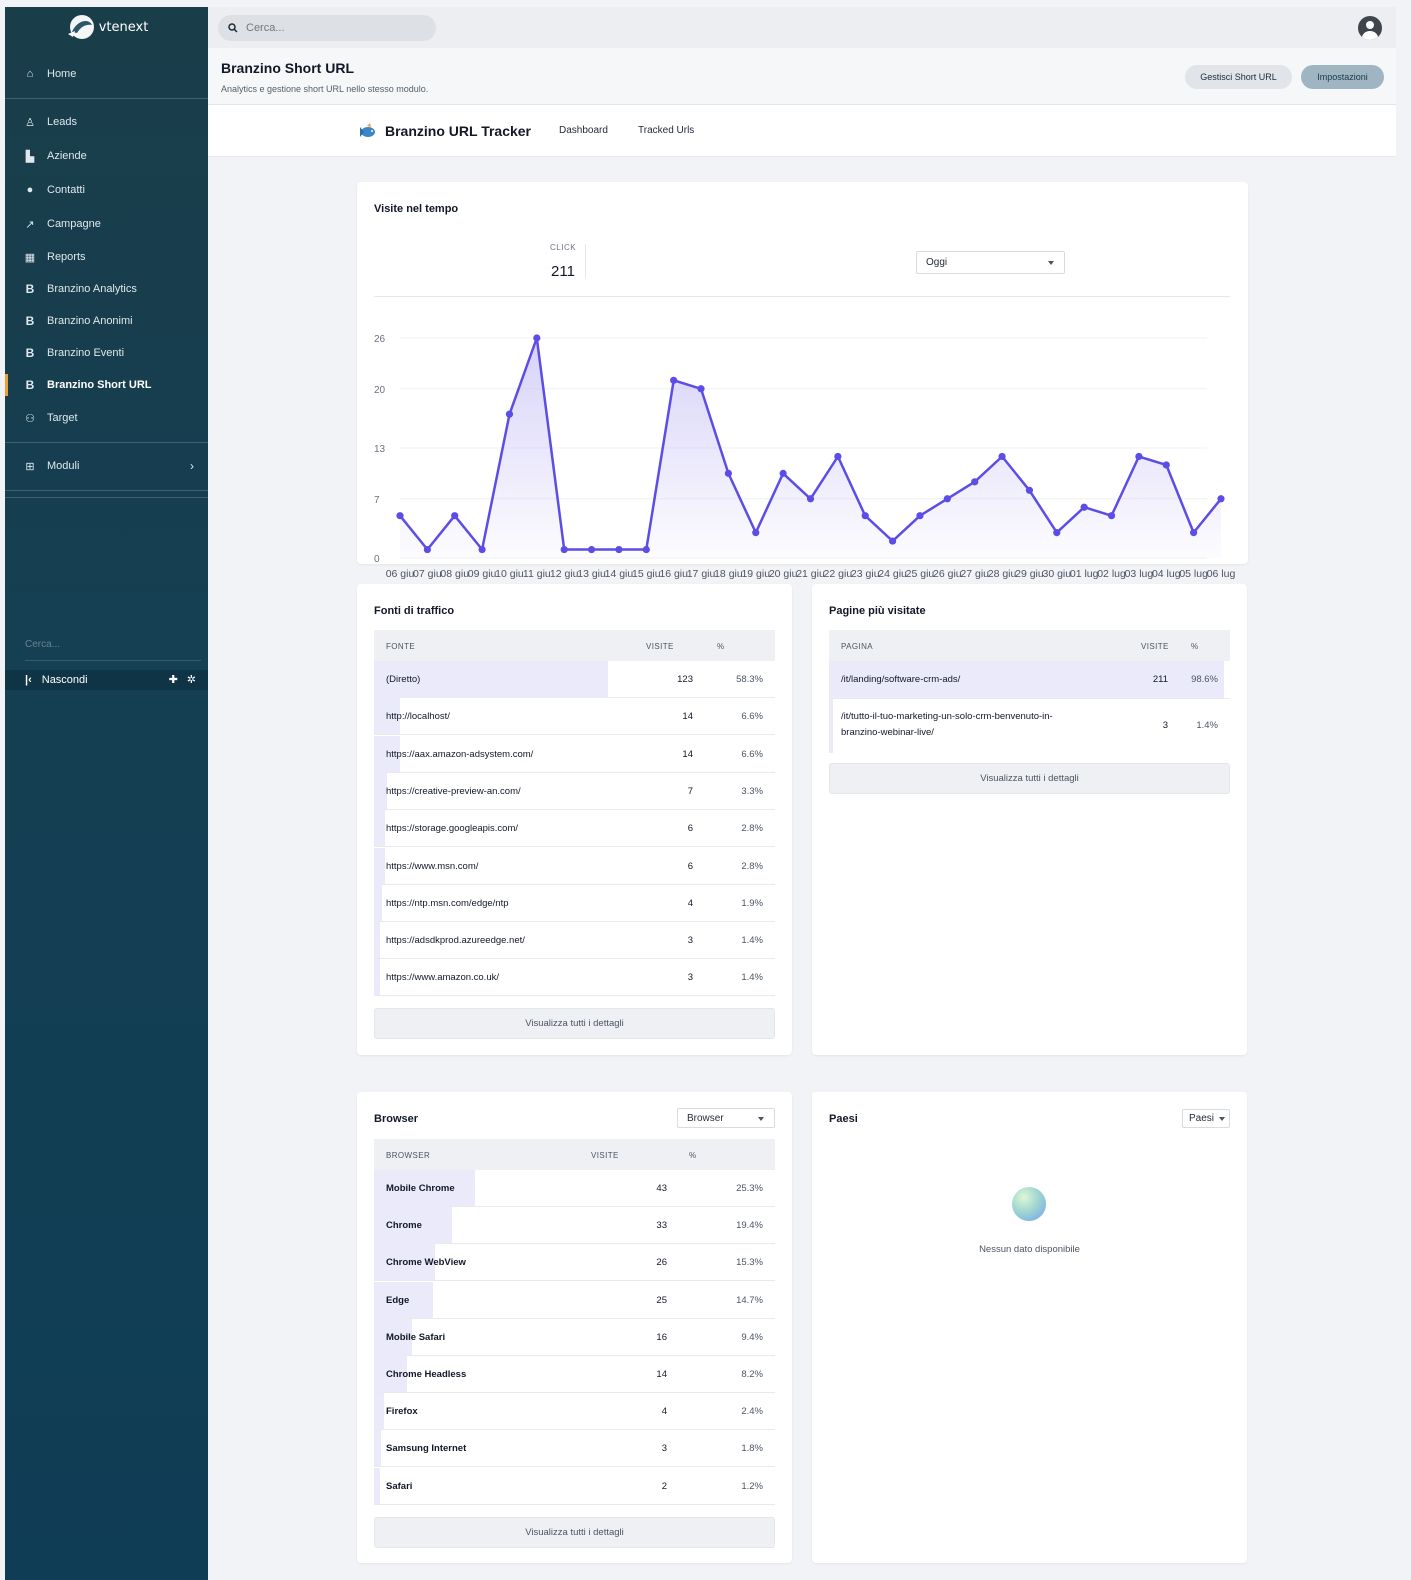  I want to click on sidebar-item-moduli: ⊞ Moduli ›, so click(106, 466).